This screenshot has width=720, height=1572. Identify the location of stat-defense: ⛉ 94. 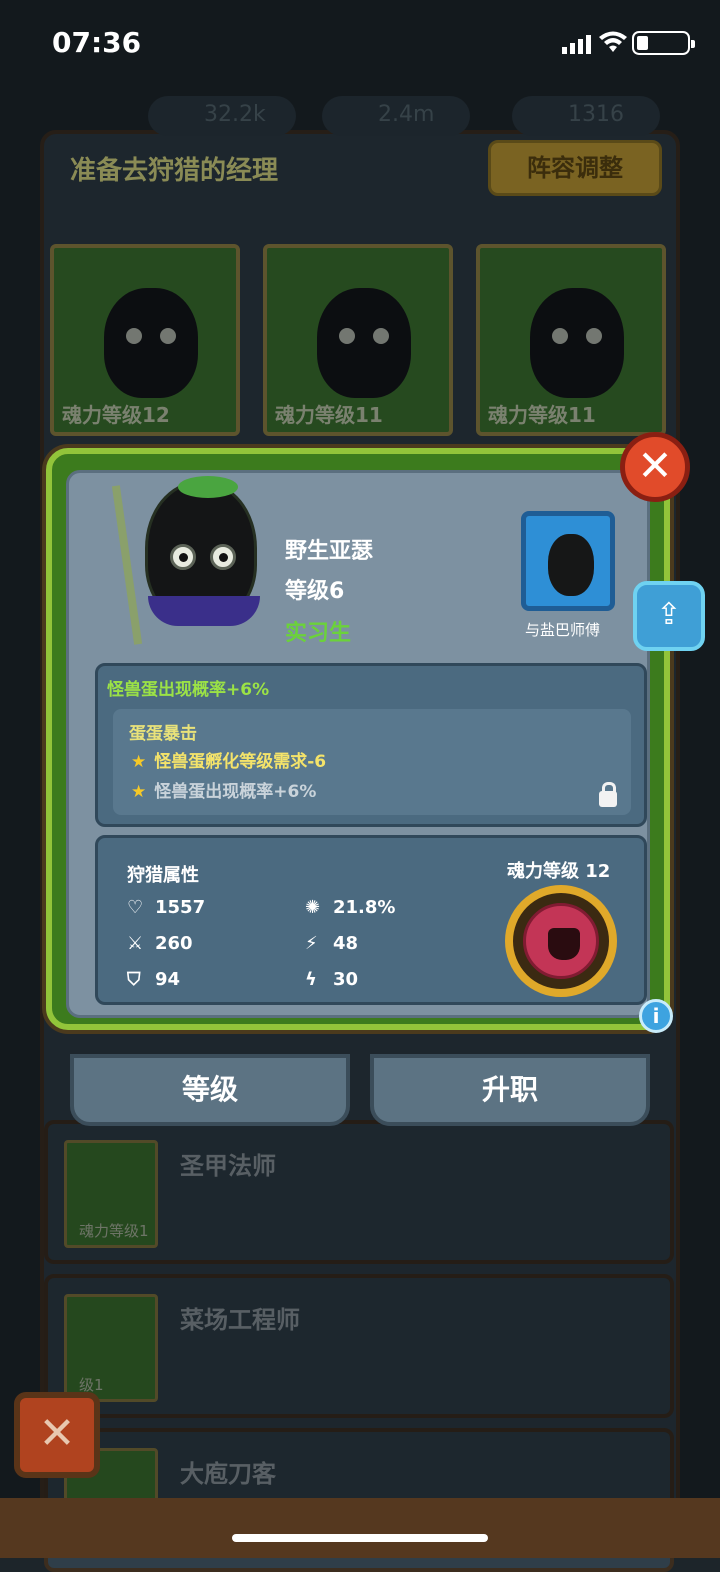
(154, 979).